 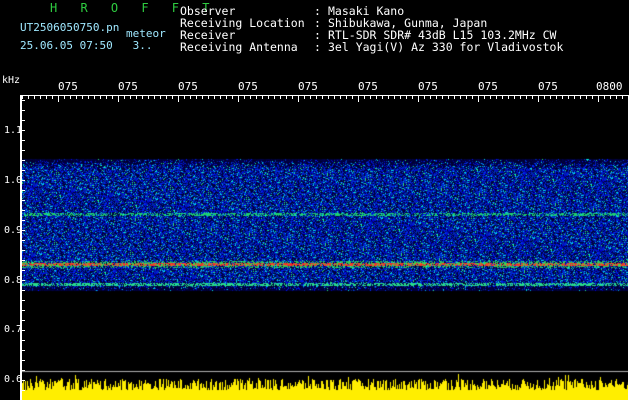 I want to click on time-tick-label: 0800, so click(x=609, y=86).